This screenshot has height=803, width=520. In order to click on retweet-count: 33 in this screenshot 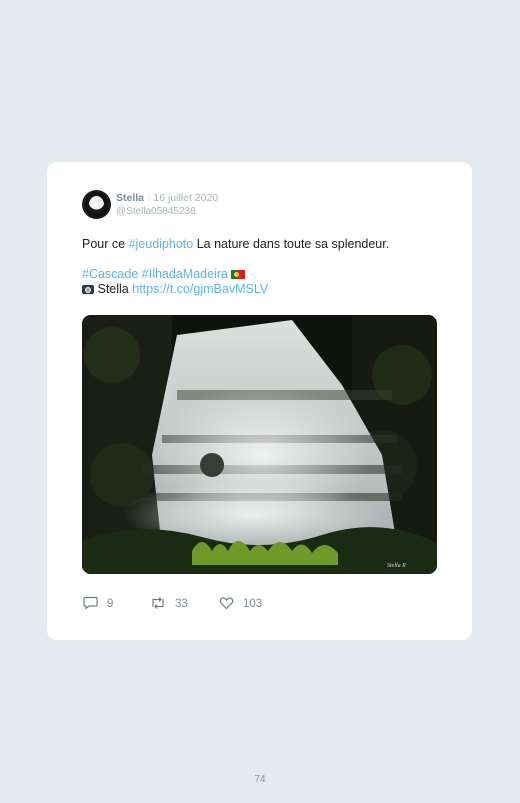, I will do `click(181, 604)`.